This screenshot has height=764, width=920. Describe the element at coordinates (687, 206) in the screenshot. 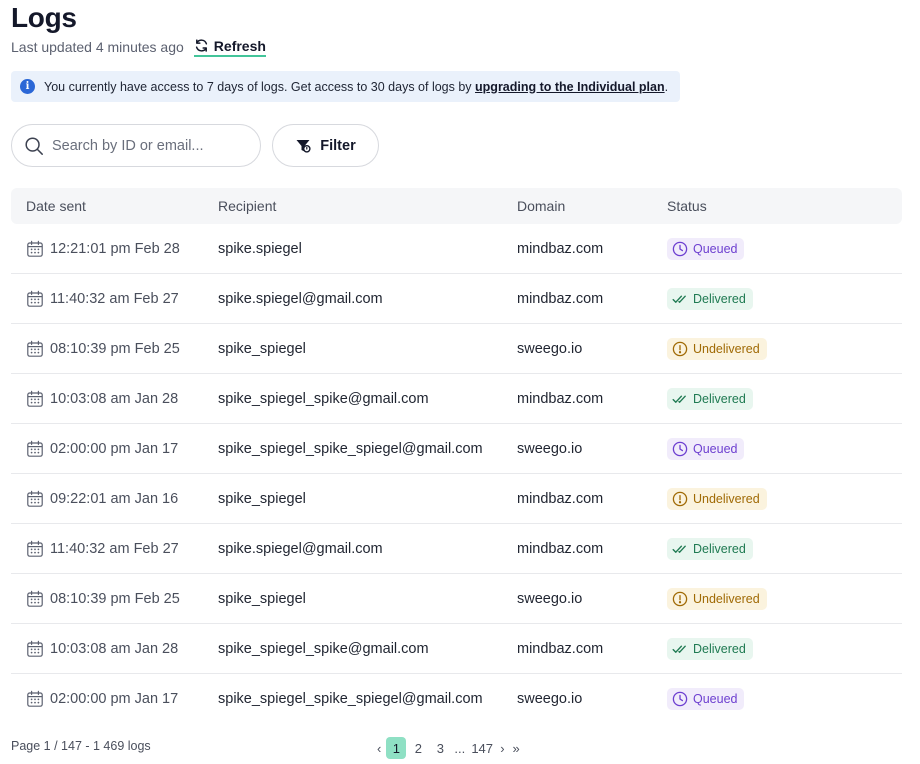

I see `column-header-status: Status` at that location.